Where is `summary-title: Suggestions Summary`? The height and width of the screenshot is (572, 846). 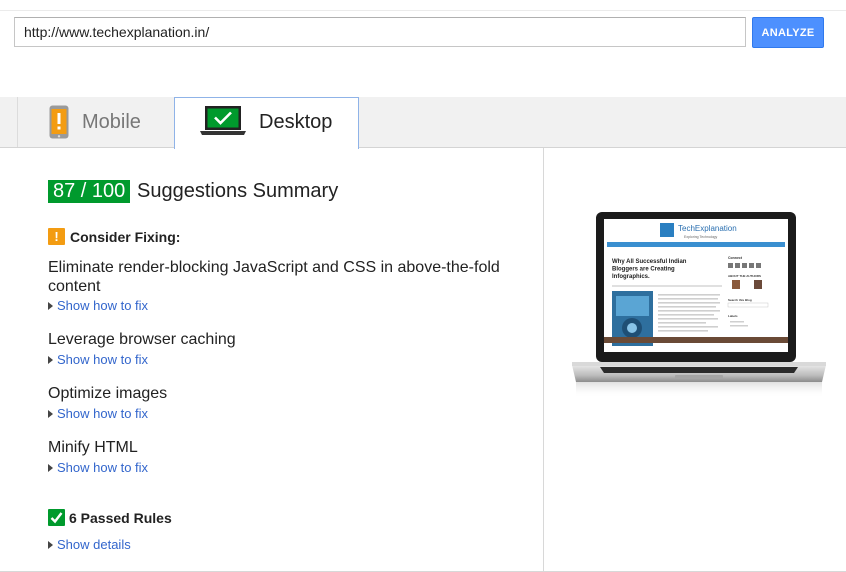 summary-title: Suggestions Summary is located at coordinates (238, 191).